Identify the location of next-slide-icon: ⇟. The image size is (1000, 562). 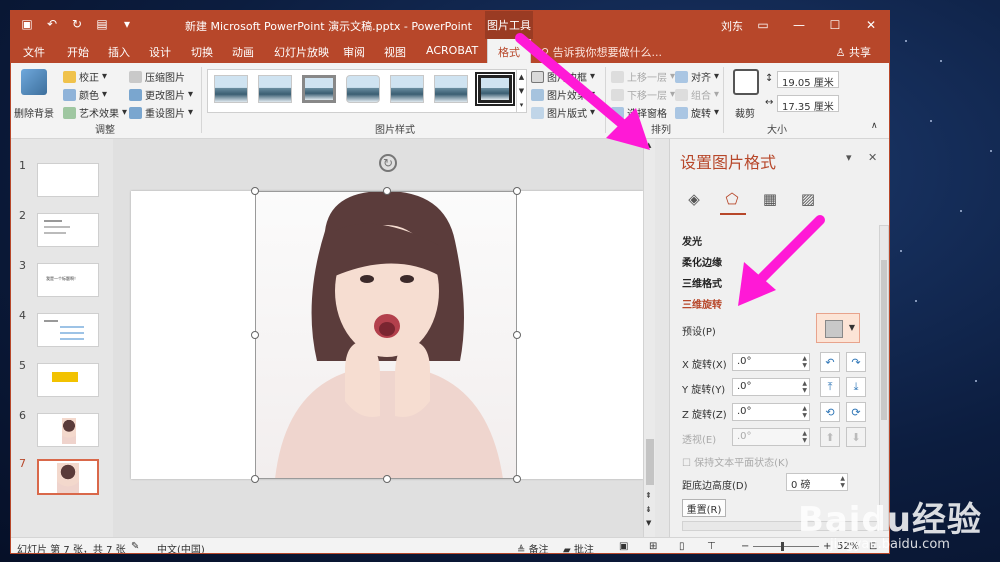
(648, 509).